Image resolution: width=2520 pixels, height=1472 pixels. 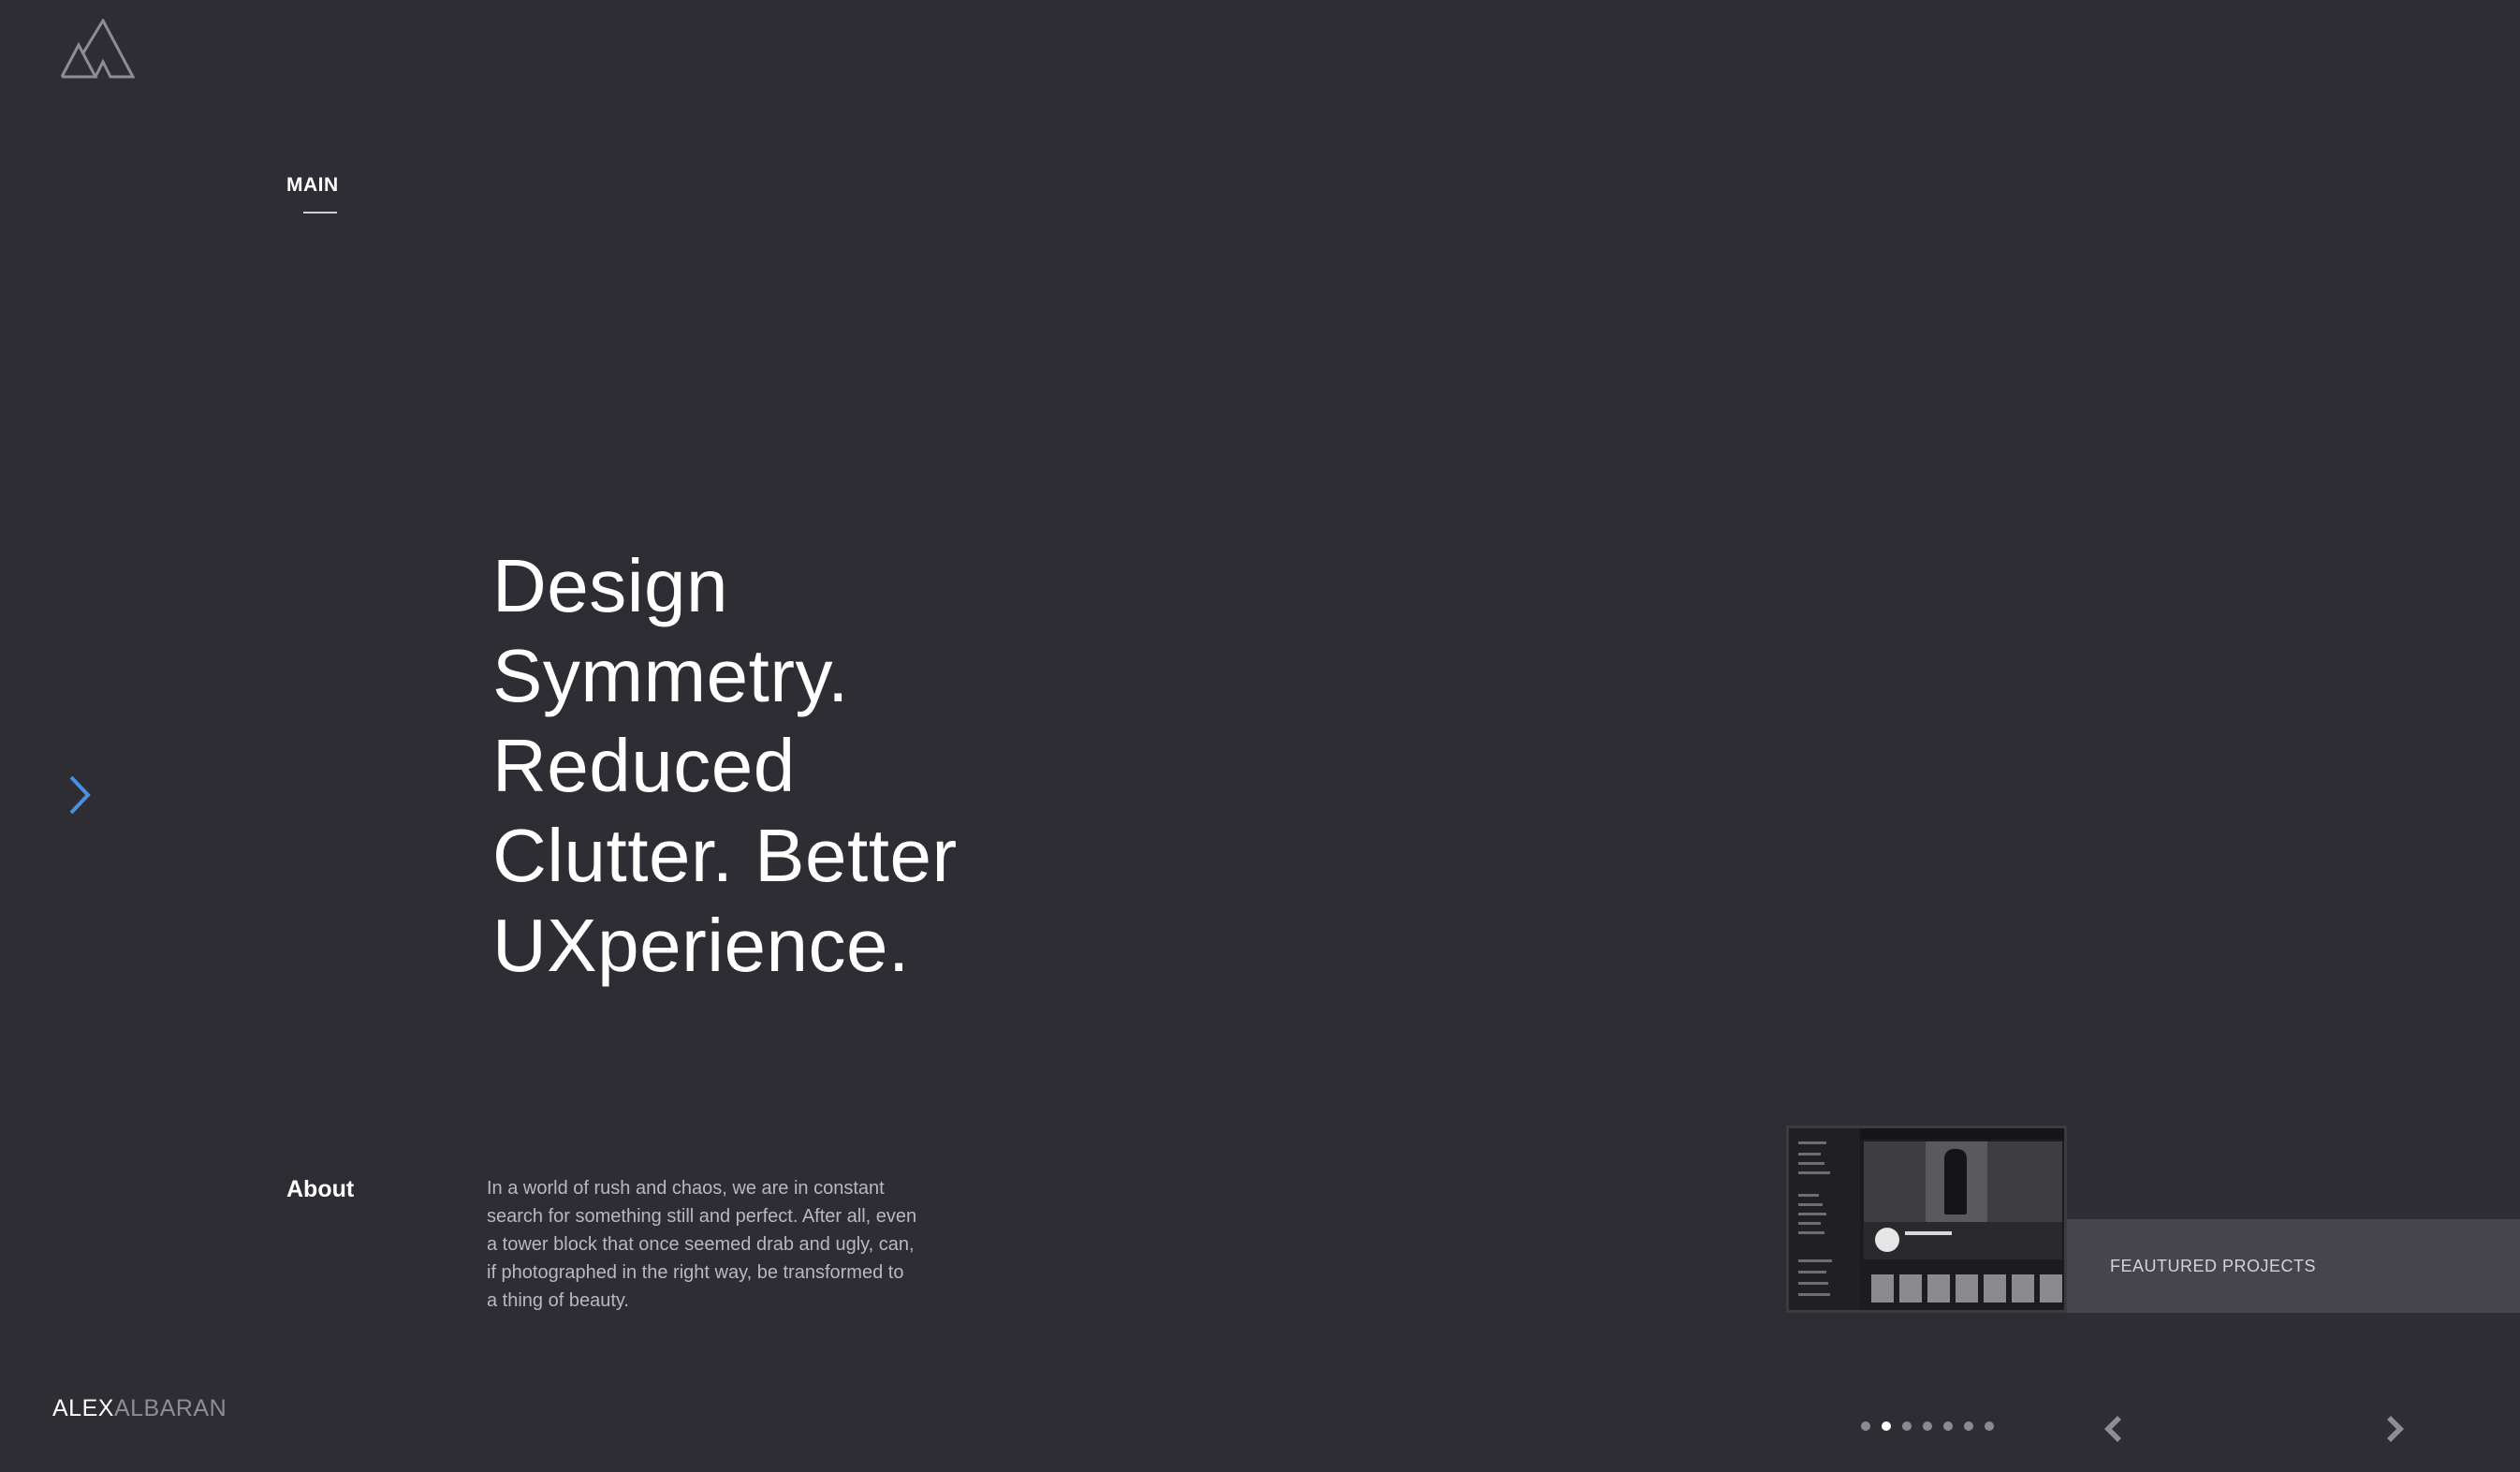 I want to click on thumb-name-line, so click(x=1928, y=1233).